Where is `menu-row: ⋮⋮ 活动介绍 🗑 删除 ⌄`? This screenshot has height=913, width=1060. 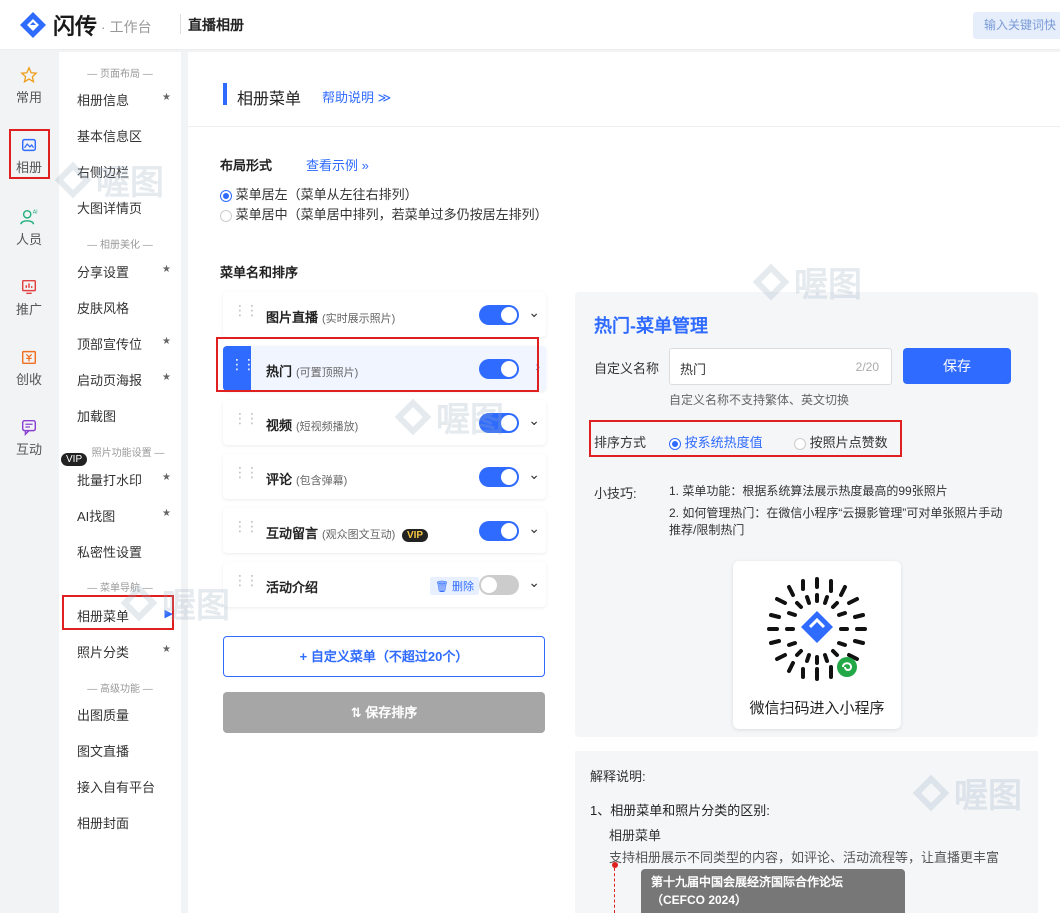
menu-row: ⋮⋮ 活动介绍 🗑 删除 ⌄ is located at coordinates (384, 584).